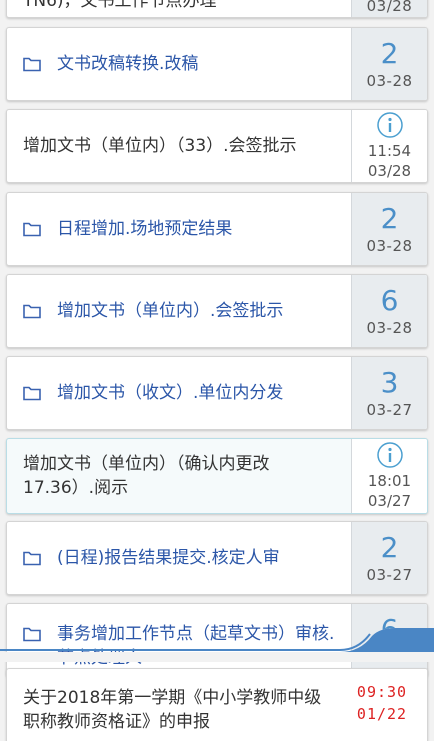 The image size is (434, 741). What do you see at coordinates (217, 645) in the screenshot?
I see `wave-divider` at bounding box center [217, 645].